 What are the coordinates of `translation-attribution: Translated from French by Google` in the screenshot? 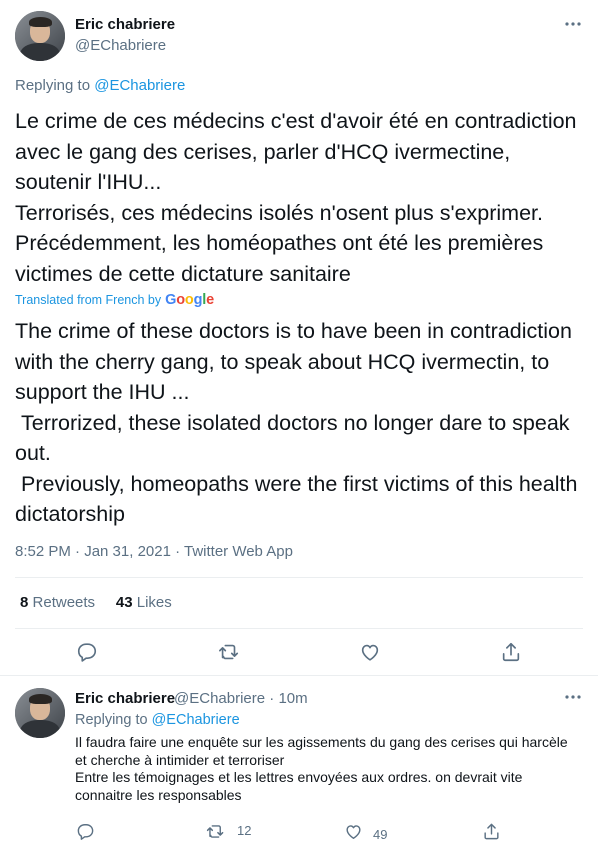 It's located at (114, 300).